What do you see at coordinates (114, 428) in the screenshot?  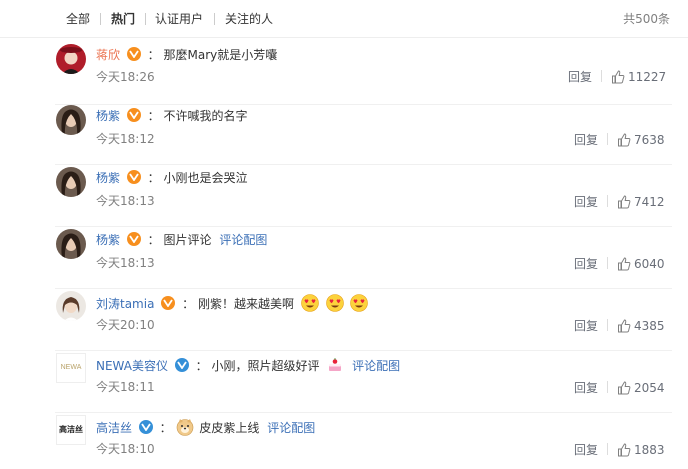 I see `username: 高洁丝` at bounding box center [114, 428].